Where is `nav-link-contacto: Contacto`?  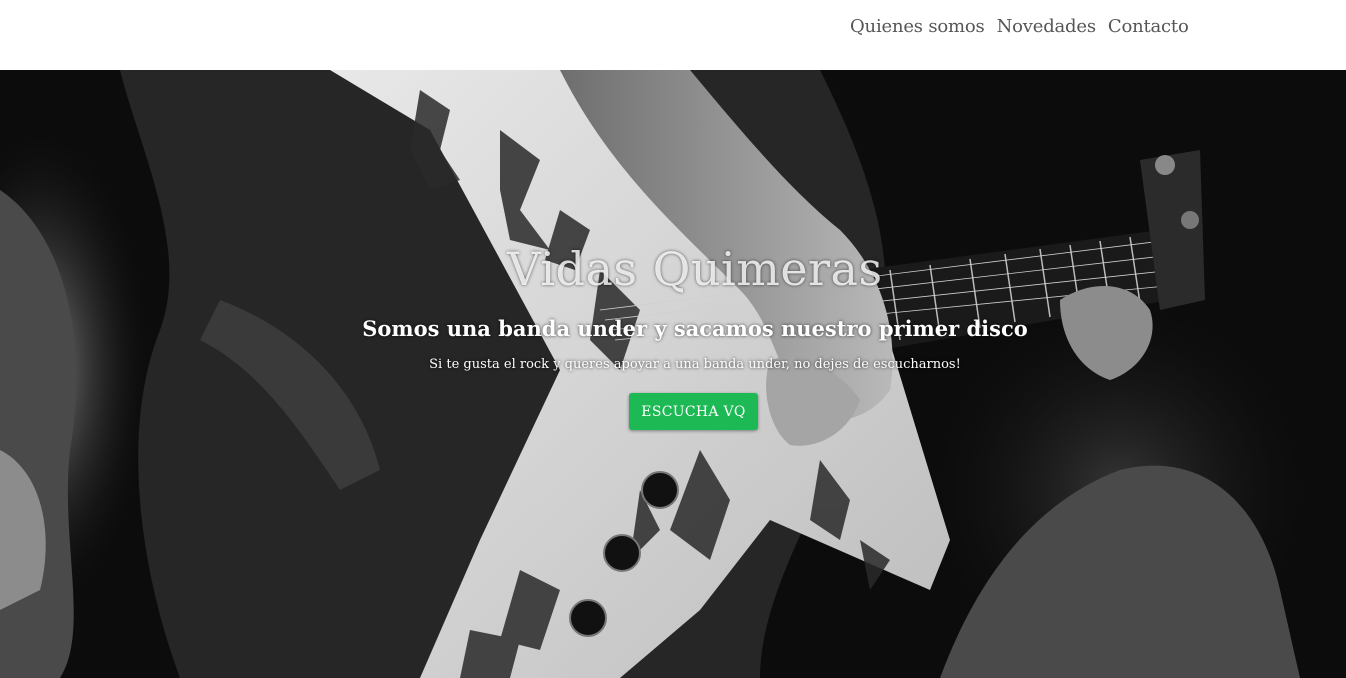
nav-link-contacto: Contacto is located at coordinates (1148, 26).